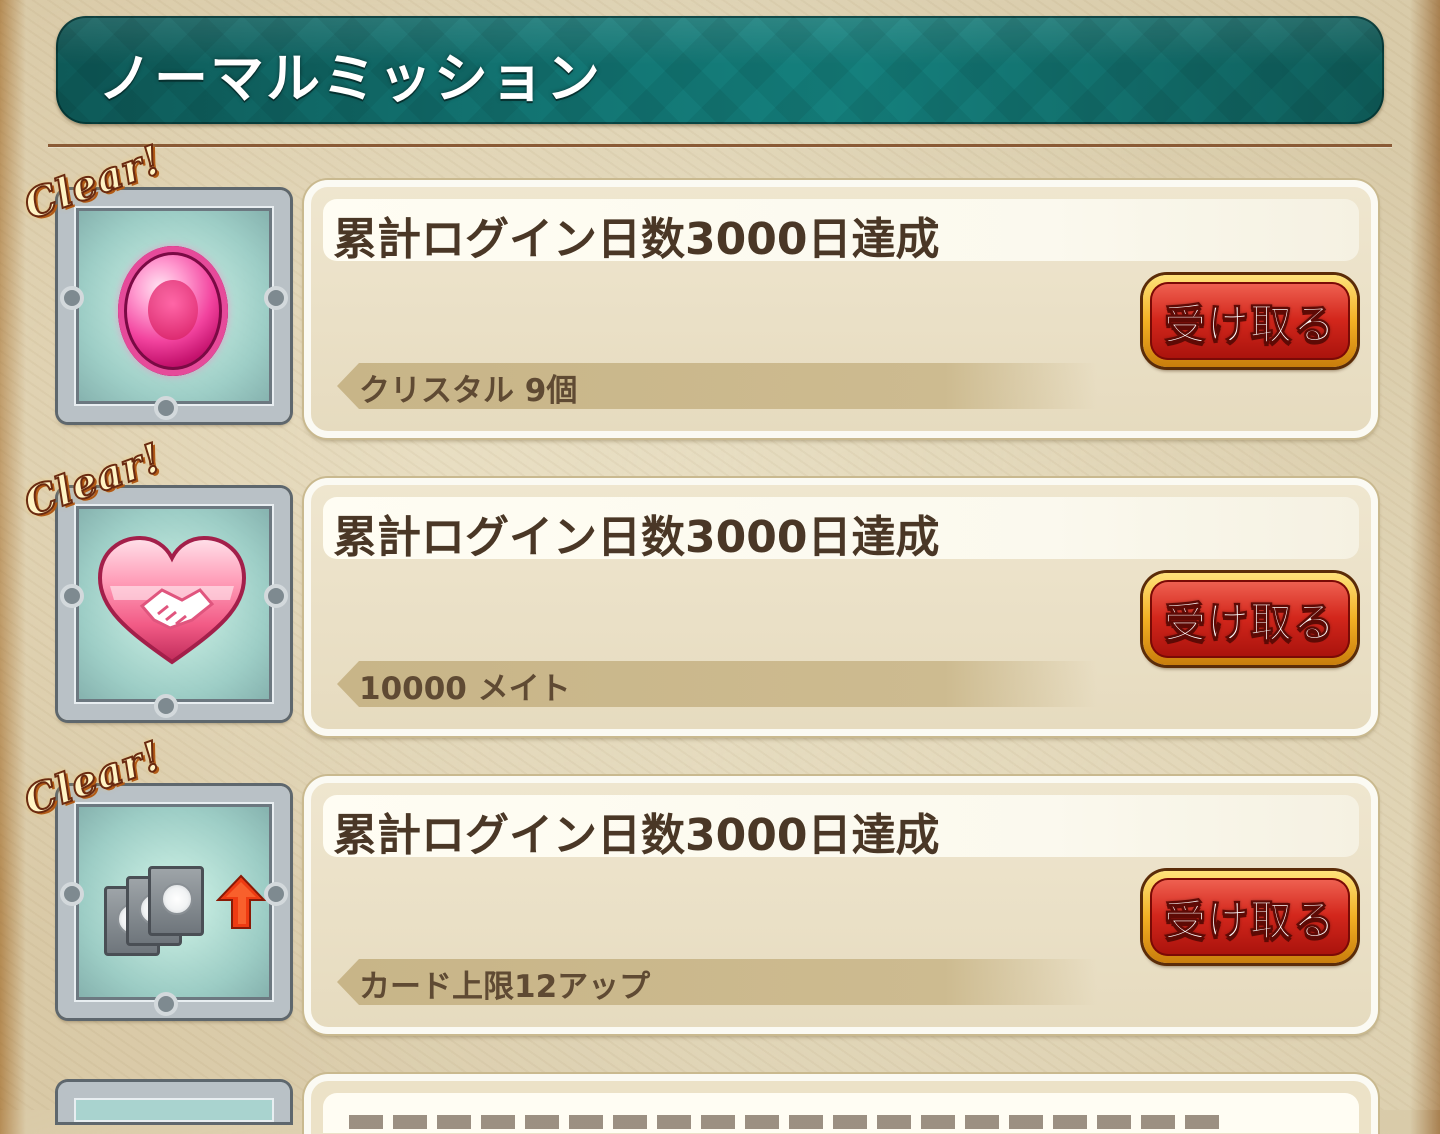  What do you see at coordinates (789, 1122) in the screenshot?
I see `mission-title-cutoff` at bounding box center [789, 1122].